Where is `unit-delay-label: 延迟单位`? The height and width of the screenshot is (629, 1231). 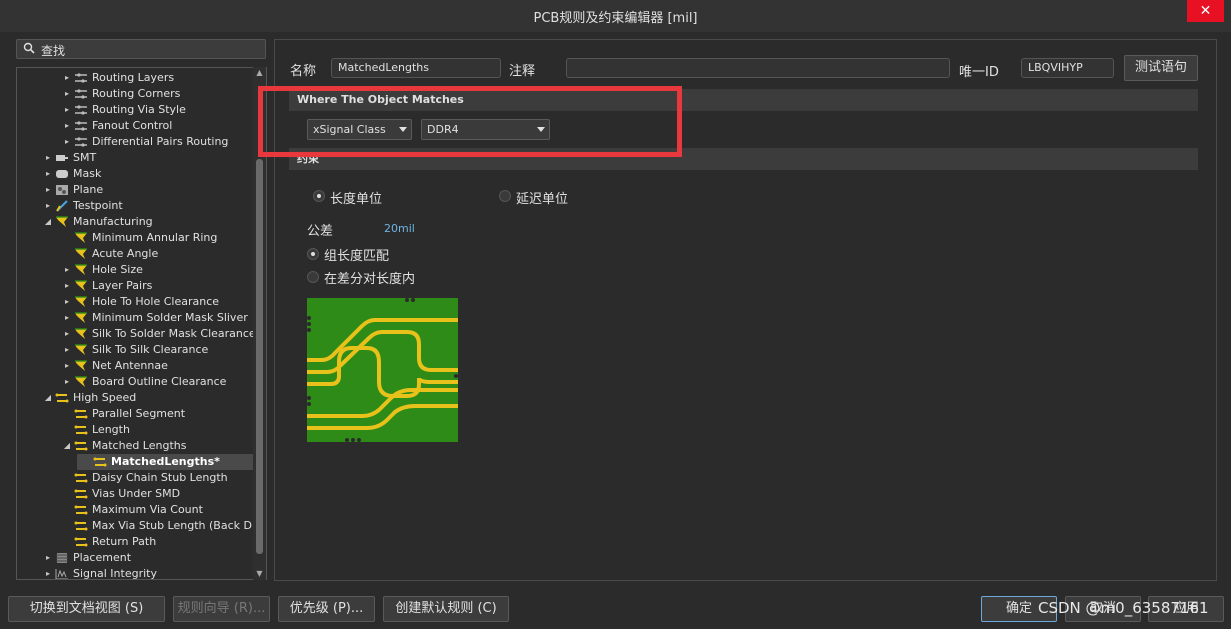
unit-delay-label: 延迟单位 is located at coordinates (542, 199).